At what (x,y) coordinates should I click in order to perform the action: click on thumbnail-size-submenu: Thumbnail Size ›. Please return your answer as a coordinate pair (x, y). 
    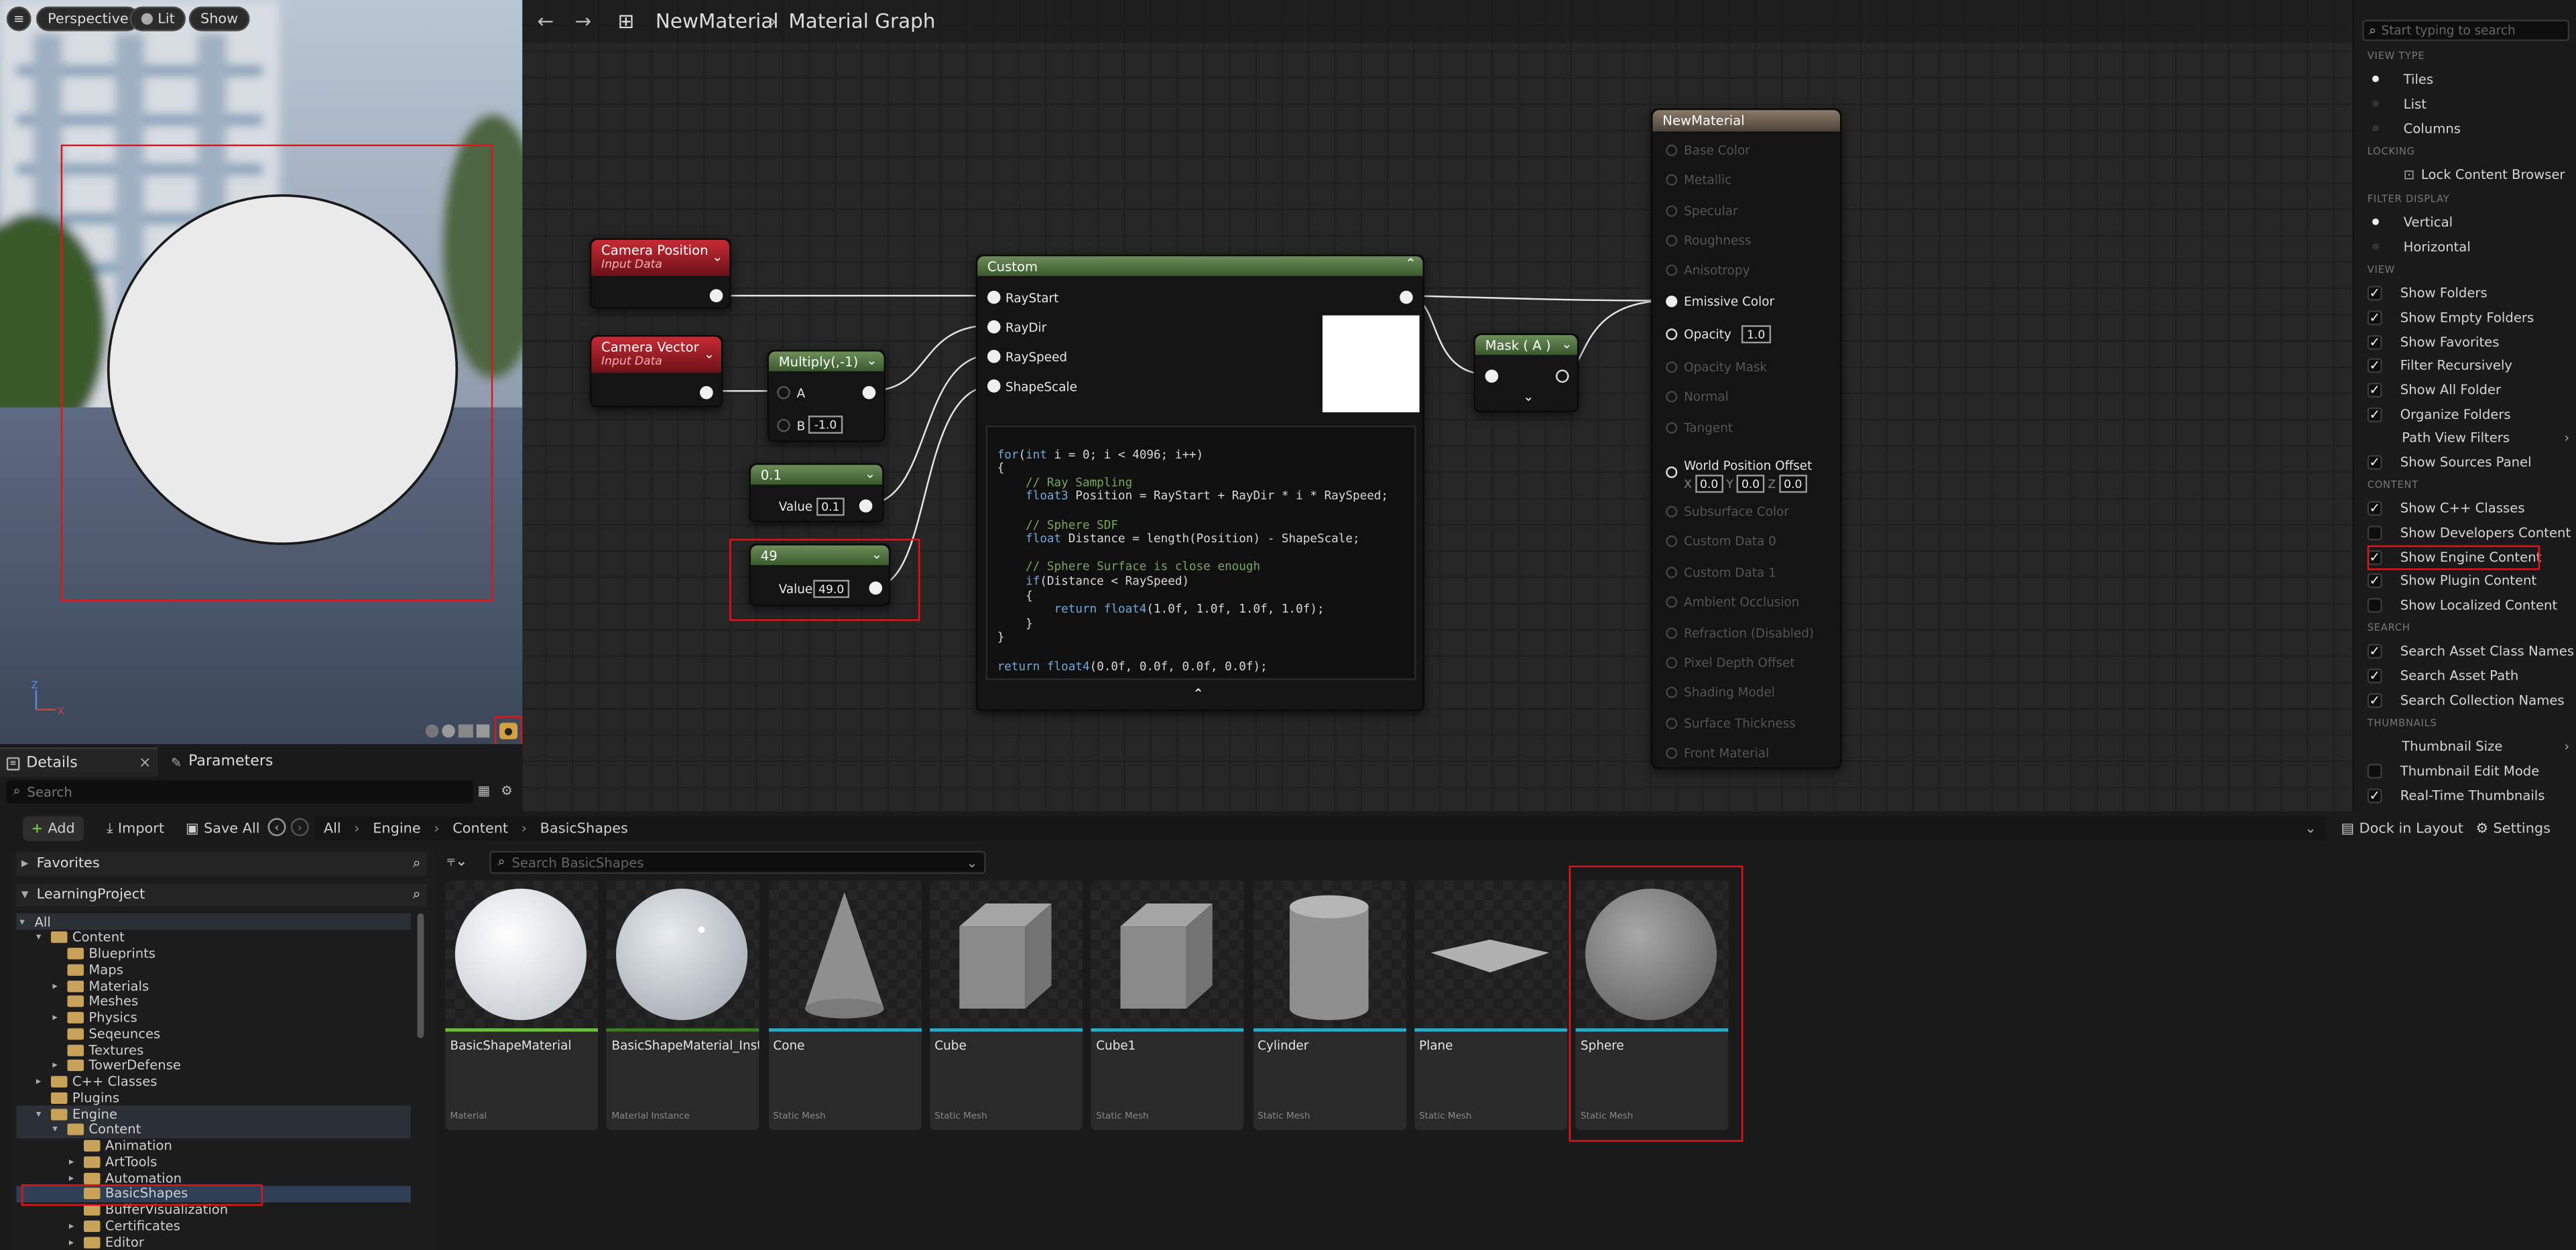
    Looking at the image, I should click on (2472, 746).